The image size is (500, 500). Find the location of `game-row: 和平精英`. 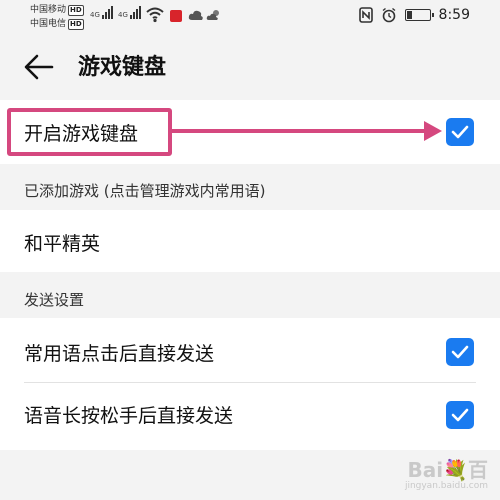

game-row: 和平精英 is located at coordinates (250, 241).